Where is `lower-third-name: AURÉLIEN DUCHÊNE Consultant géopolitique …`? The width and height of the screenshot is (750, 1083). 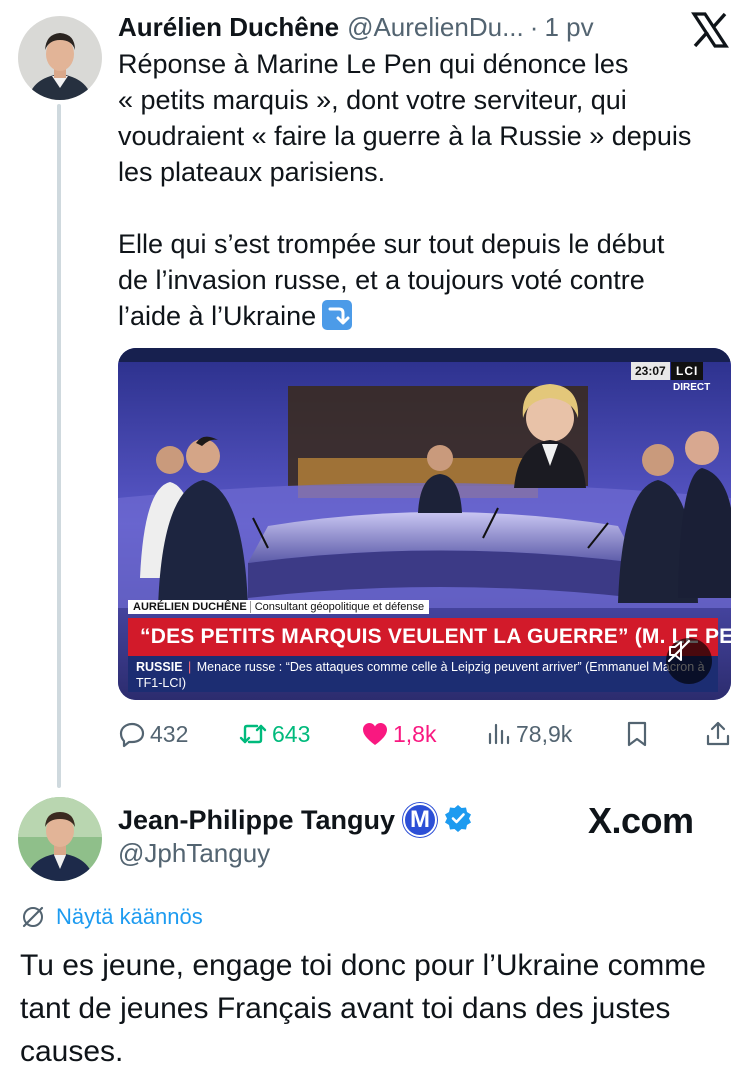 lower-third-name: AURÉLIEN DUCHÊNE Consultant géopolitique … is located at coordinates (279, 607).